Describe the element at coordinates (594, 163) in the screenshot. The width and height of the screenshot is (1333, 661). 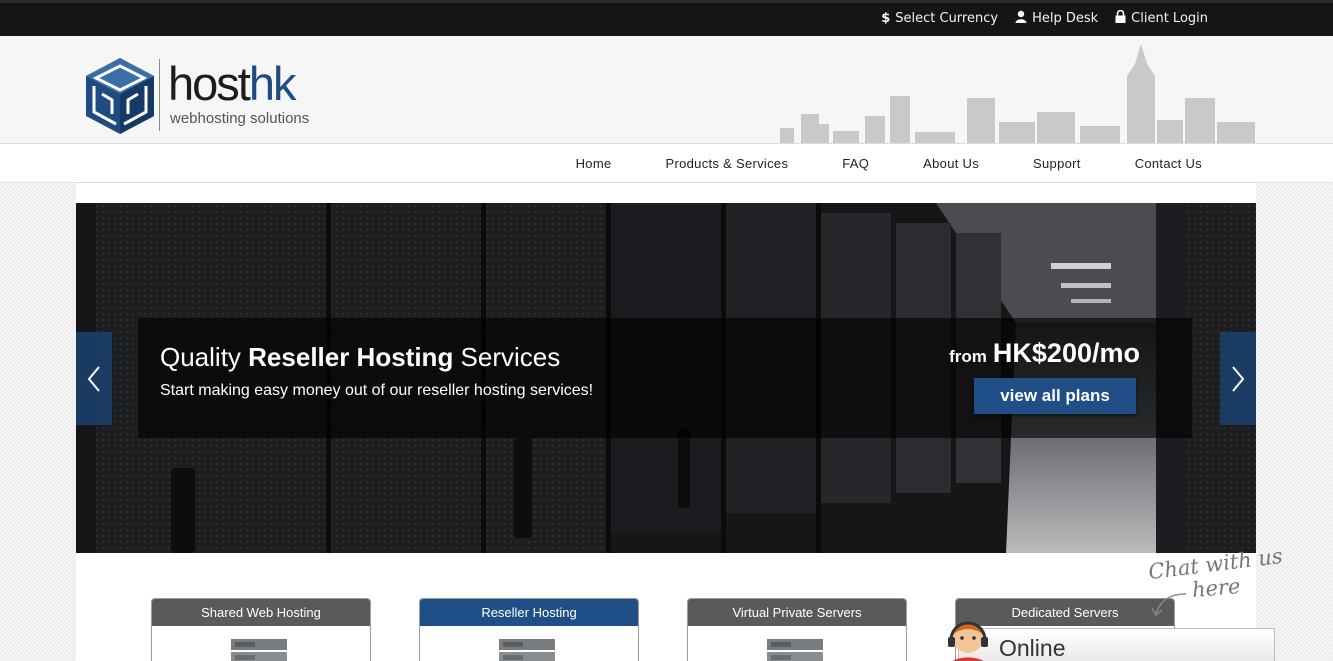
I see `nav-item-home: Home` at that location.